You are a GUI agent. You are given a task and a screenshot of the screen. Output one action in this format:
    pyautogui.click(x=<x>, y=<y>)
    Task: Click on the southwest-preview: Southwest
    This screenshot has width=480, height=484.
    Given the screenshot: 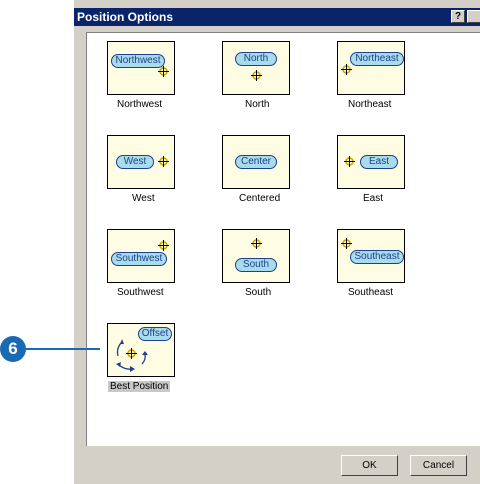 What is the action you would take?
    pyautogui.click(x=141, y=256)
    